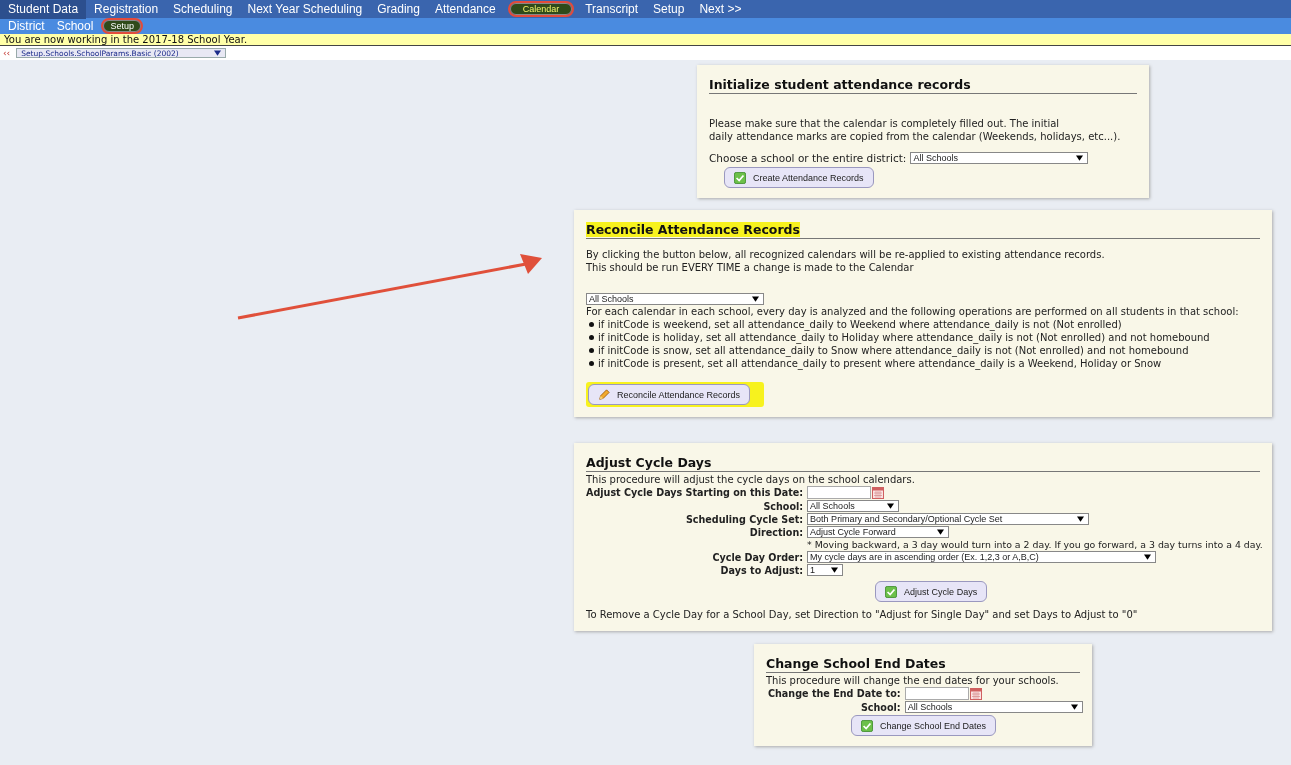 This screenshot has width=1291, height=765. What do you see at coordinates (761, 570) in the screenshot?
I see `field-label: Days to Adjust:` at bounding box center [761, 570].